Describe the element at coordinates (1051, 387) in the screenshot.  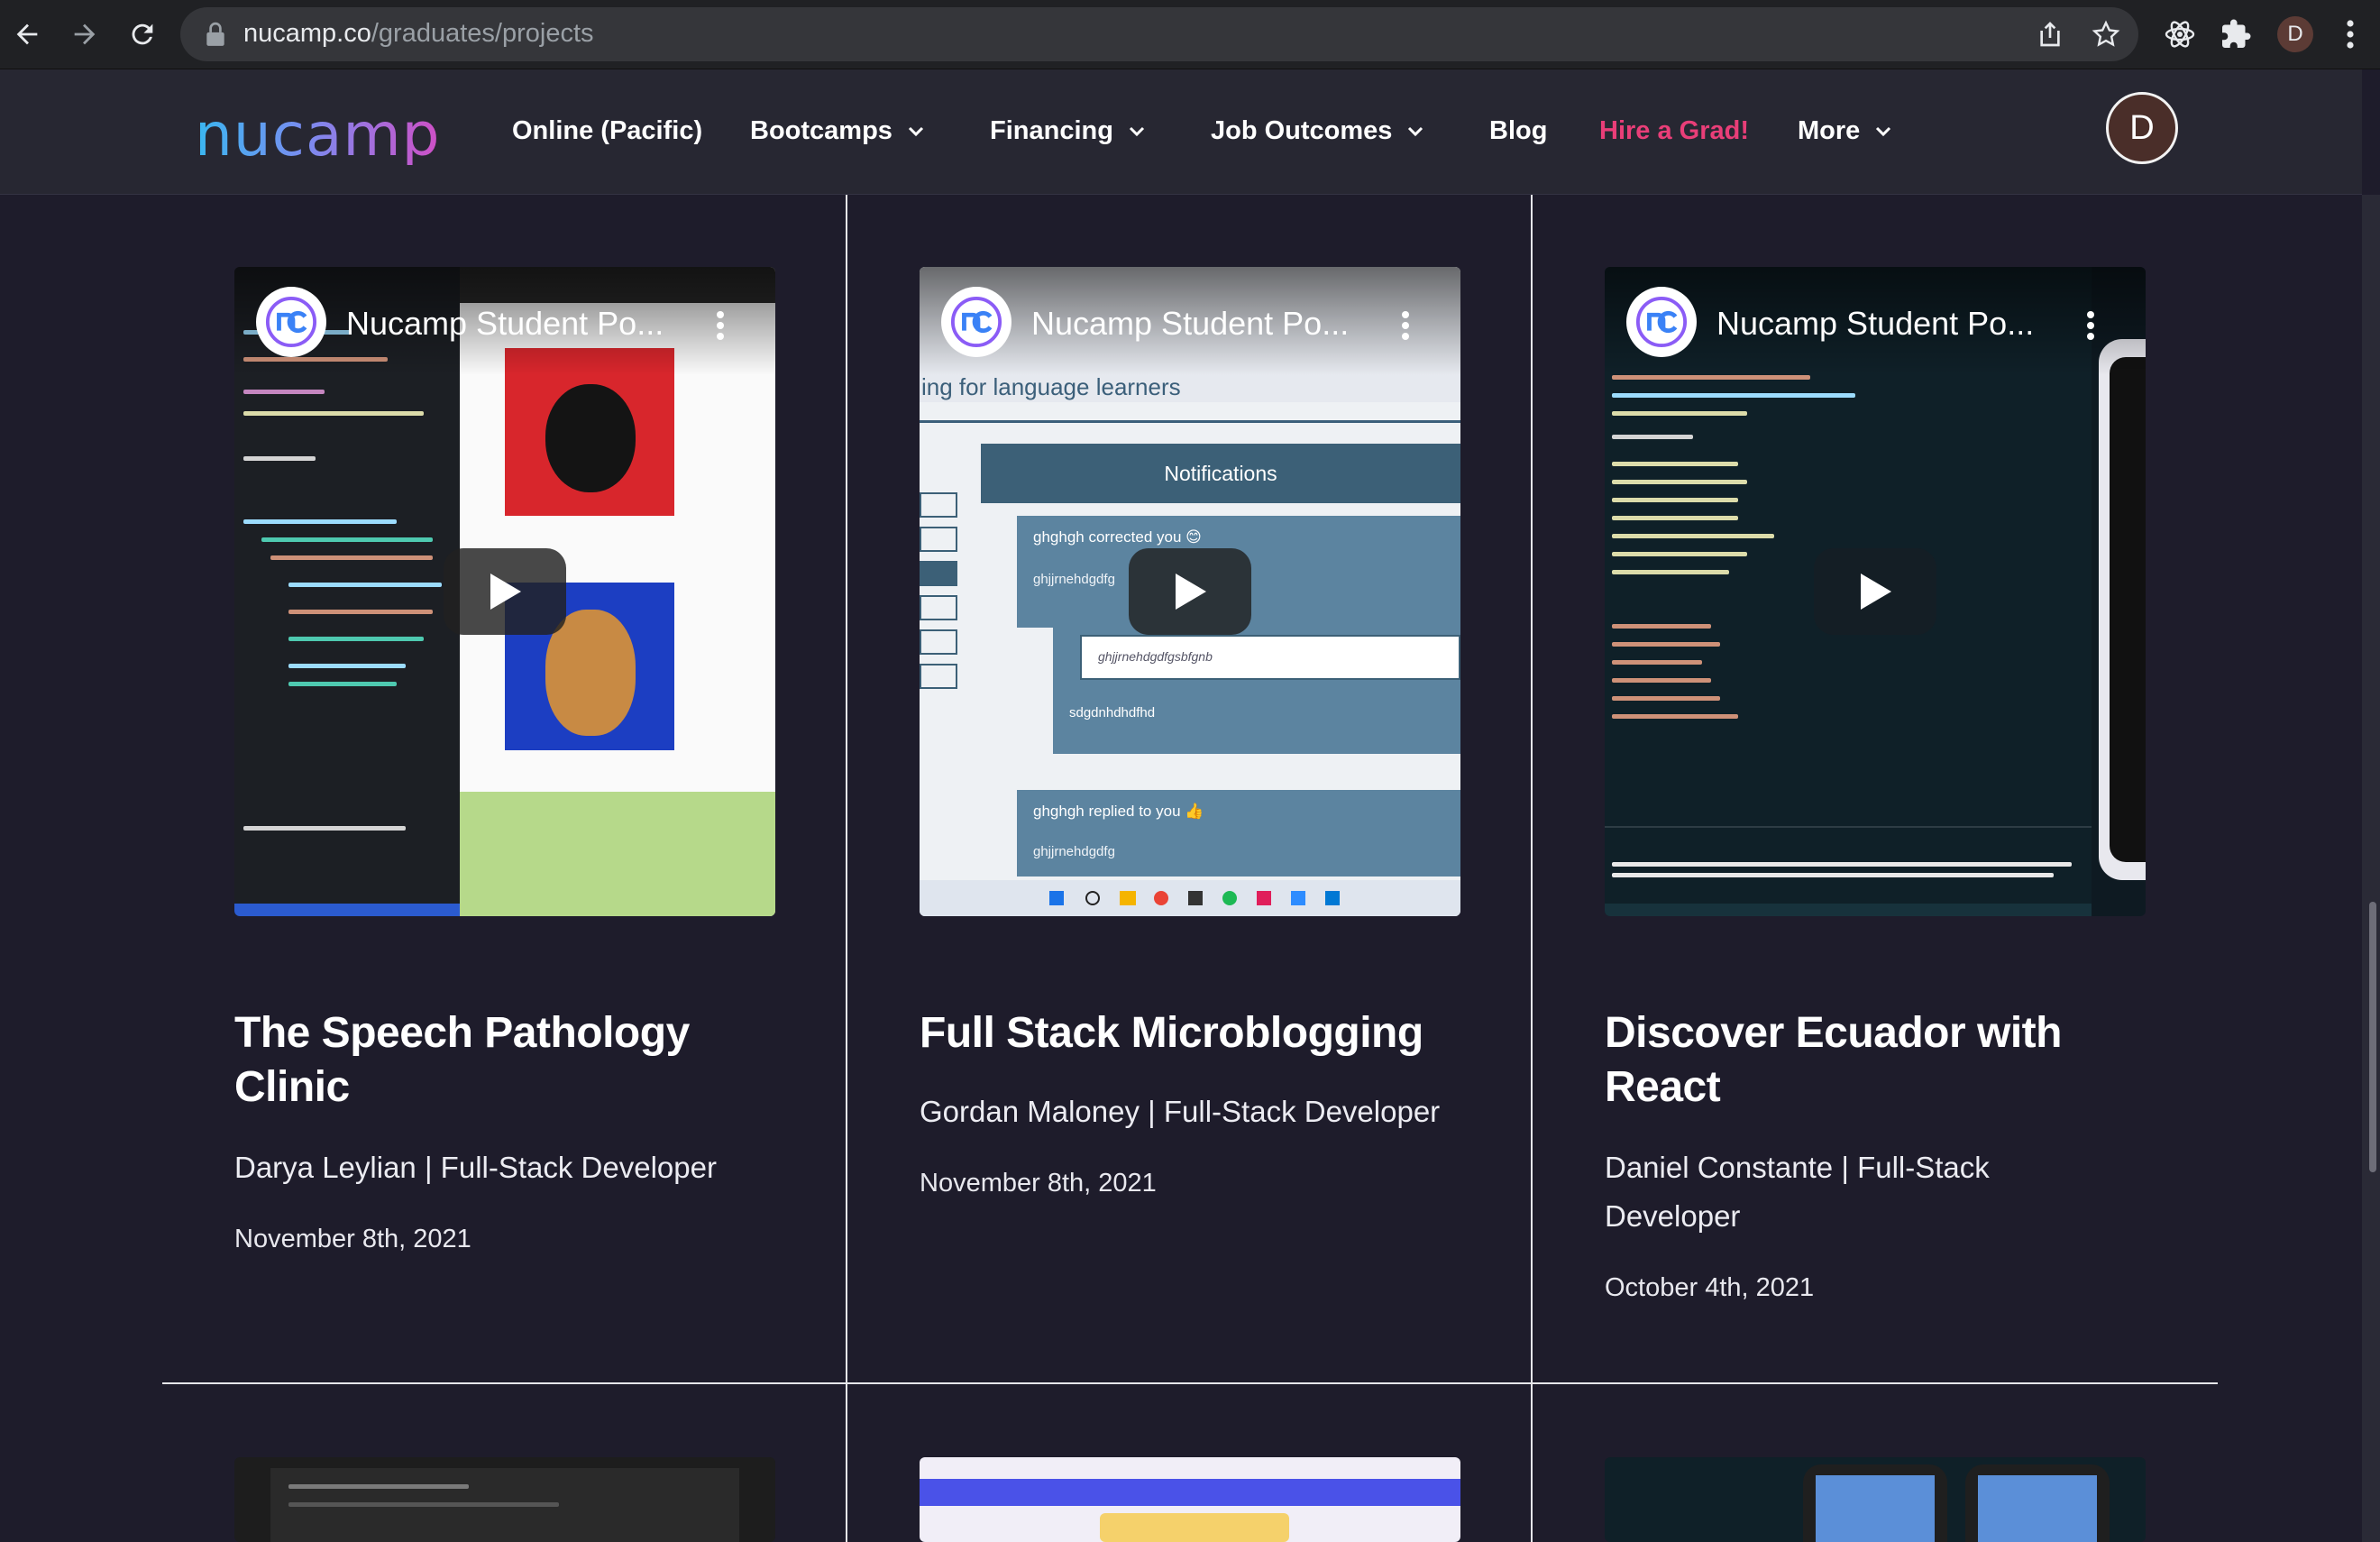
I see `screenshot-banner: ing for language learners` at that location.